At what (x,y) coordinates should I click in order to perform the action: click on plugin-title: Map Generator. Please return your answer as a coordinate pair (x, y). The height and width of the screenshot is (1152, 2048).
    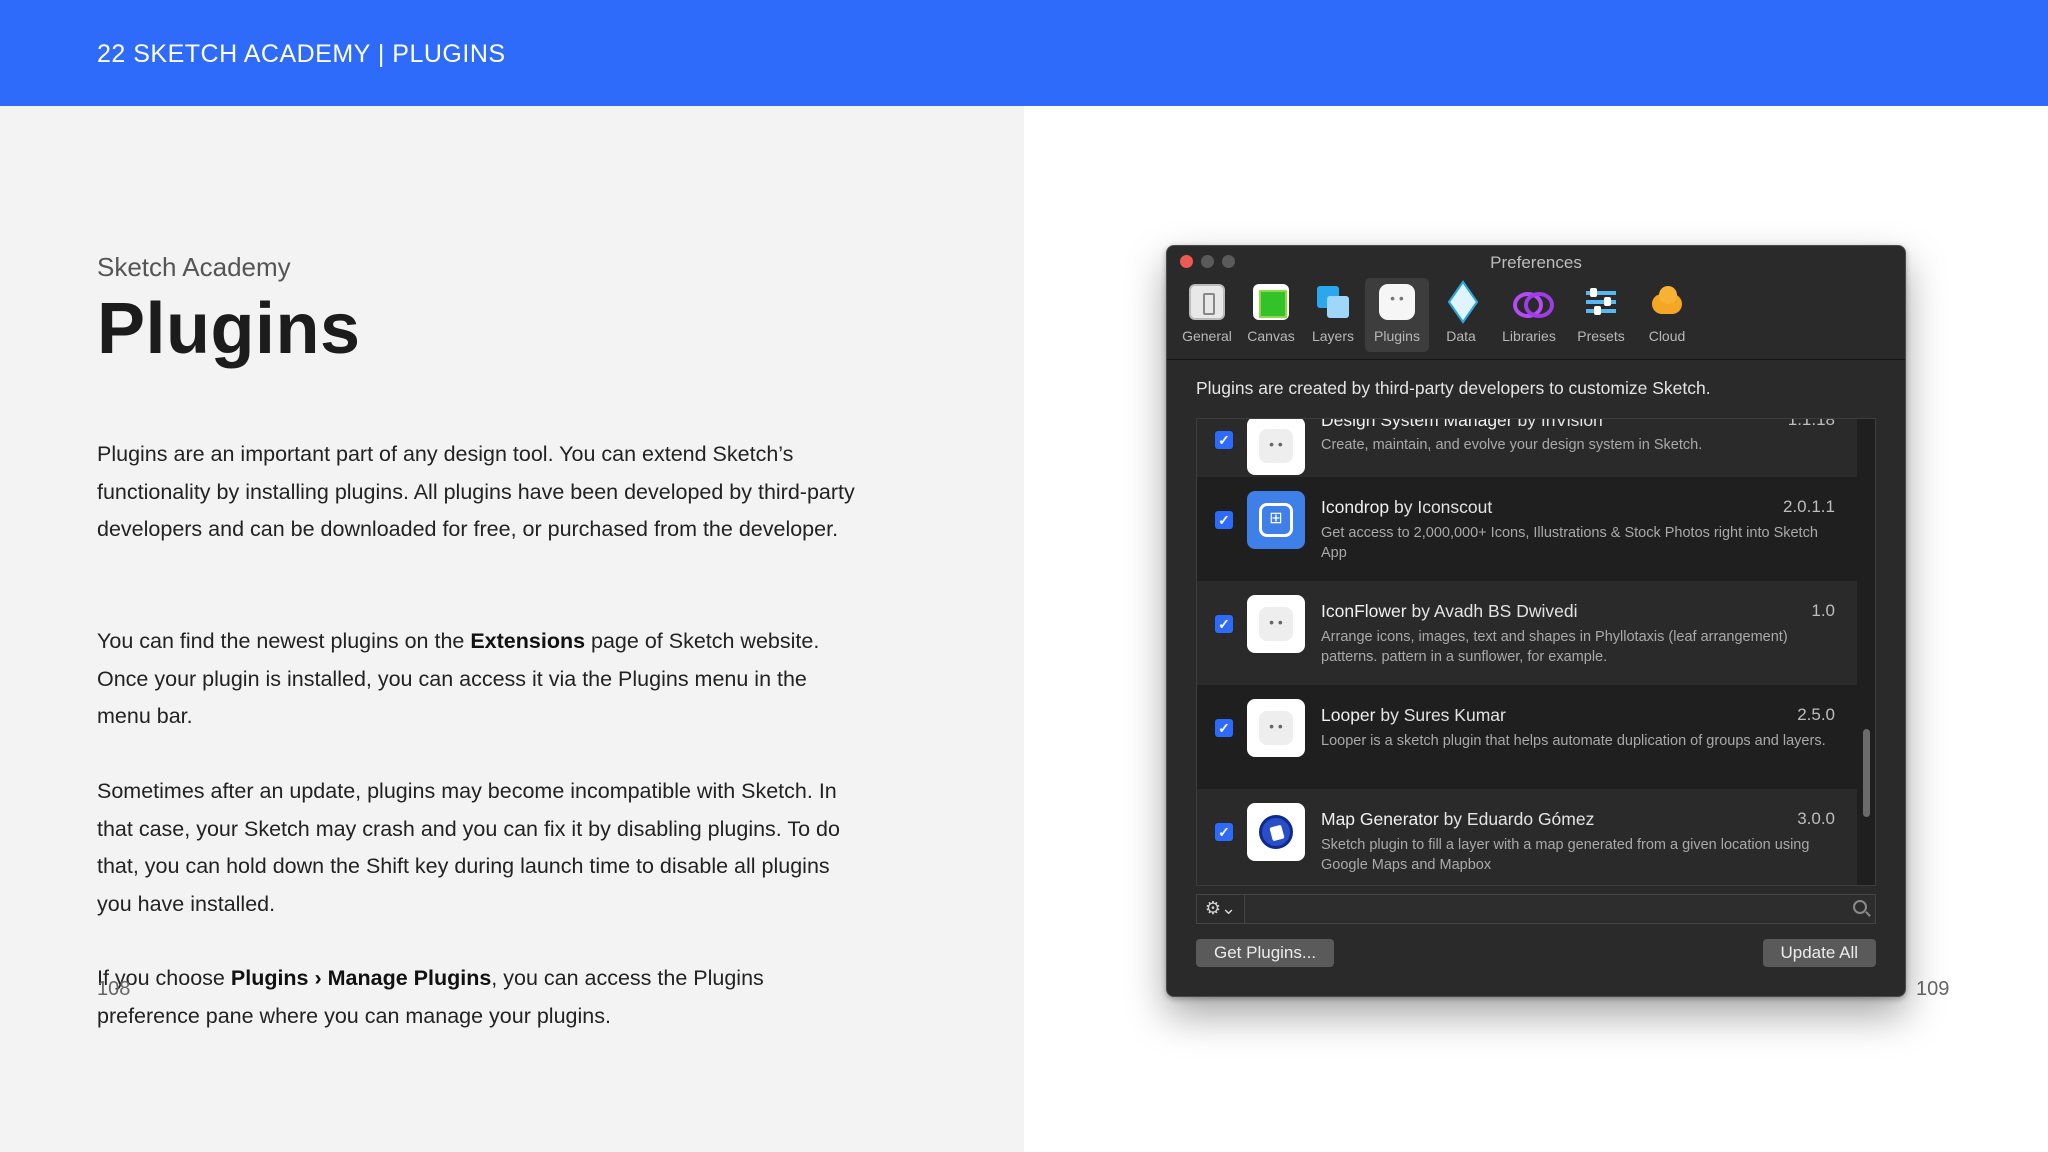
    Looking at the image, I should click on (1380, 819).